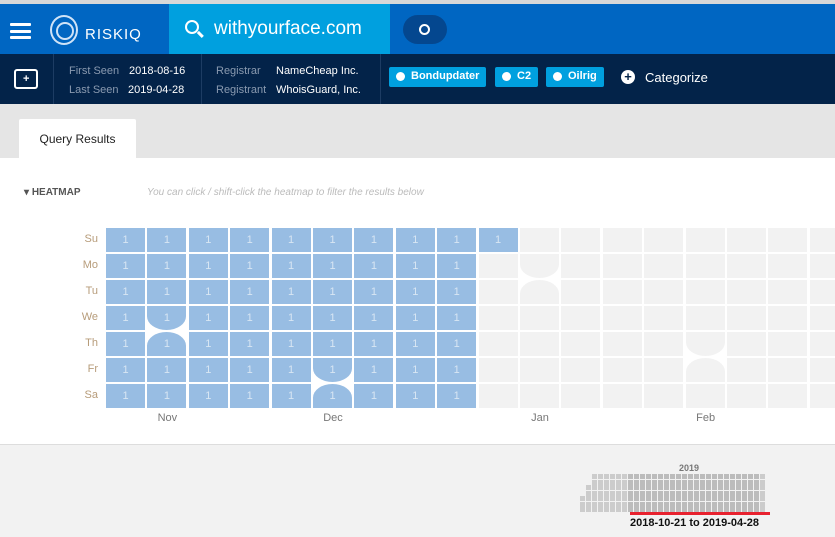 The height and width of the screenshot is (537, 835). I want to click on heatmap-toggle: ▾ HEATMAP, so click(52, 192).